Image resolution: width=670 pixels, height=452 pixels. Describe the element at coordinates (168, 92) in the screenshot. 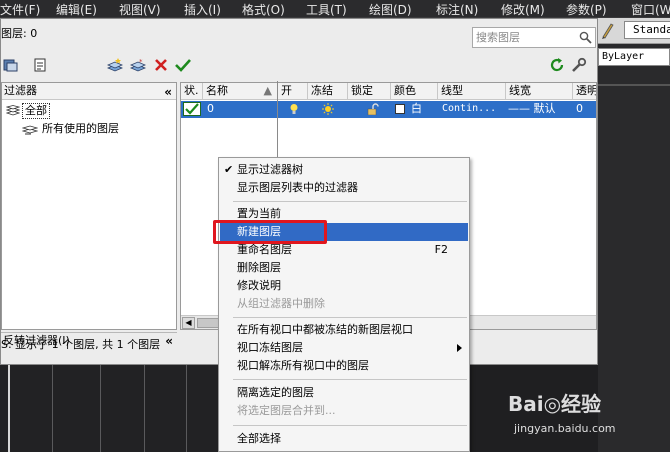

I see `collapse-chevron-icon: «` at that location.